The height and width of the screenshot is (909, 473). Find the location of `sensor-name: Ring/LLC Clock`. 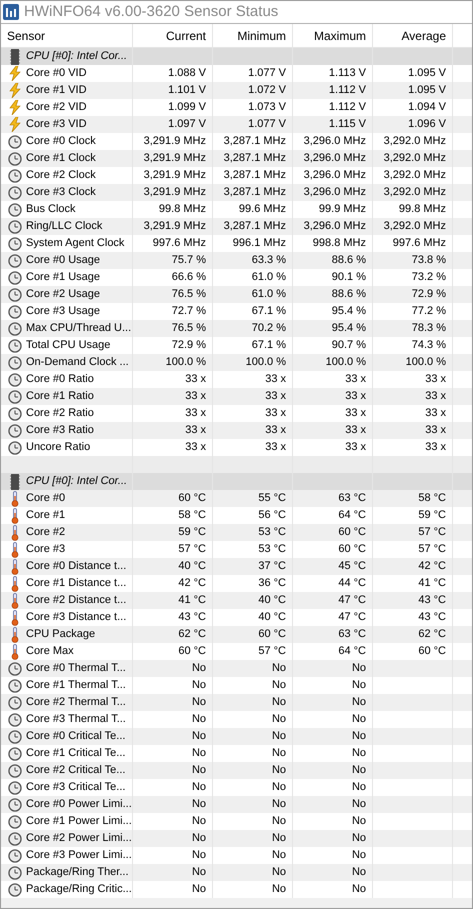

sensor-name: Ring/LLC Clock is located at coordinates (64, 226).